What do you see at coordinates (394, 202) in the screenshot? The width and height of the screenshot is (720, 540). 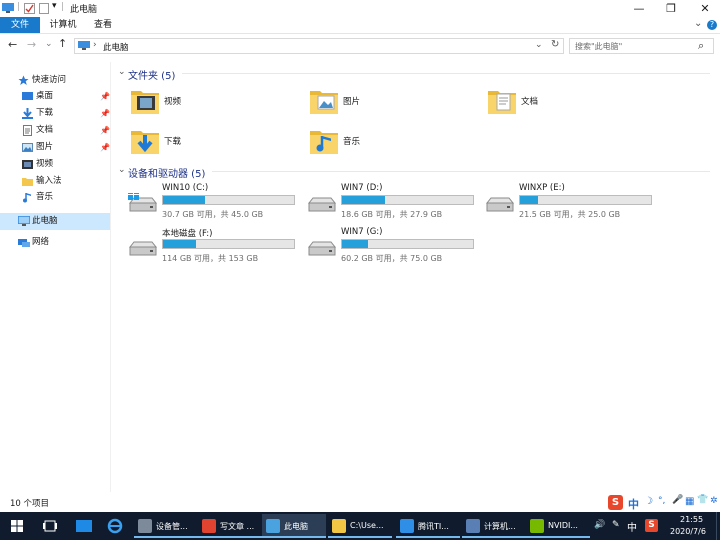 I see `drive-item: WIN7 (D:) 18.6 GB 可用，共 27.9 GB` at bounding box center [394, 202].